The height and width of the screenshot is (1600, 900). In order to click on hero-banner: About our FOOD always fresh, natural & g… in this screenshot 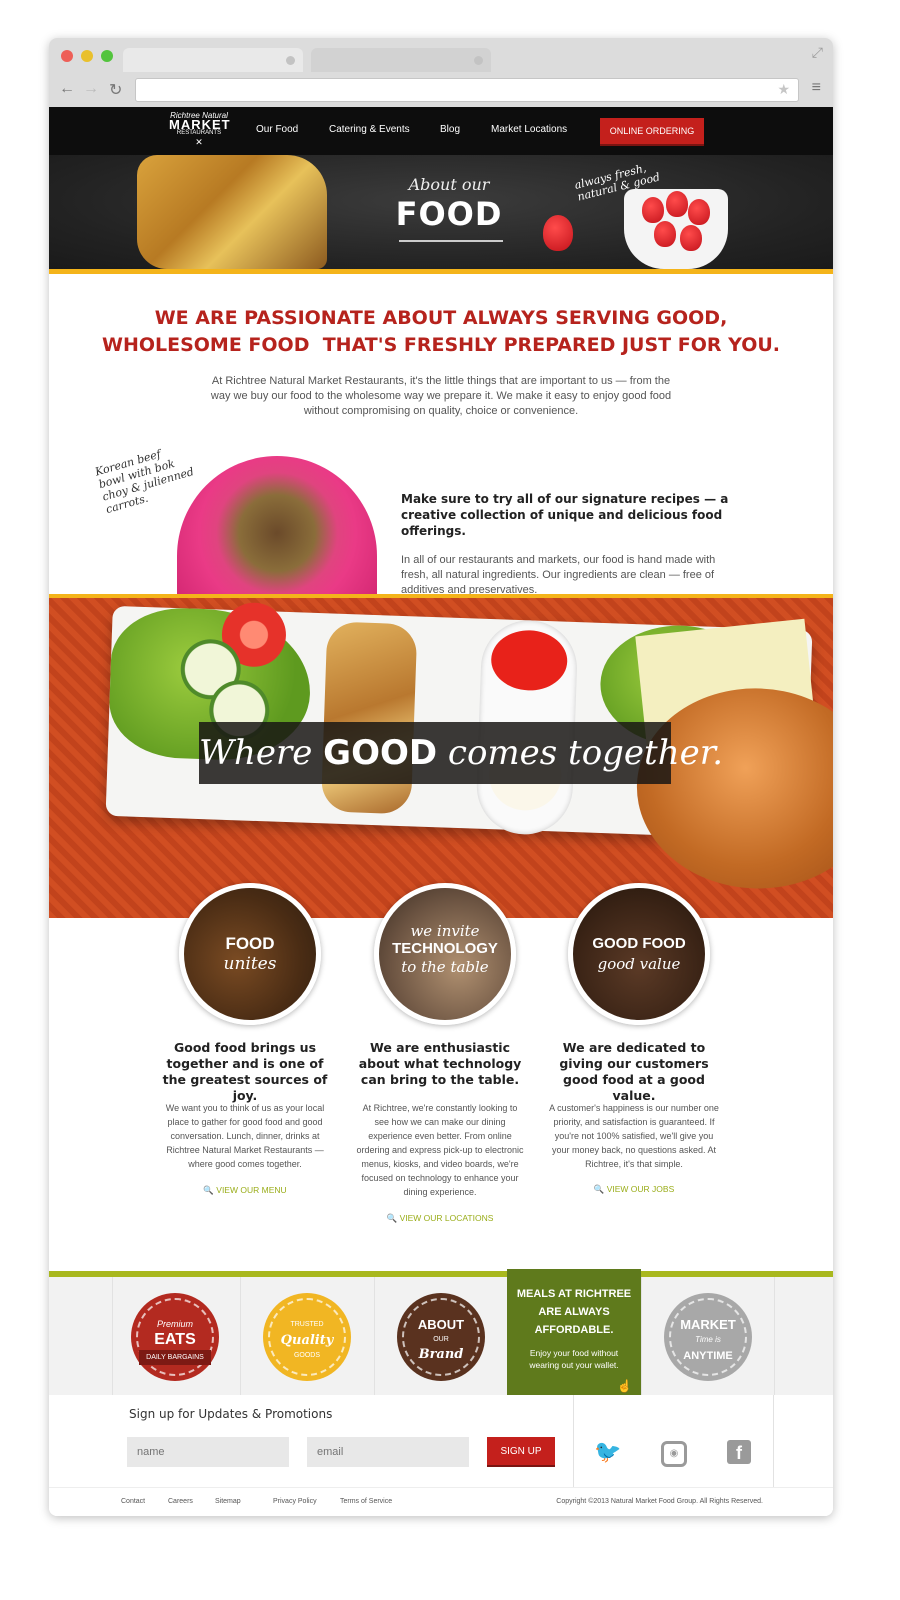, I will do `click(441, 212)`.